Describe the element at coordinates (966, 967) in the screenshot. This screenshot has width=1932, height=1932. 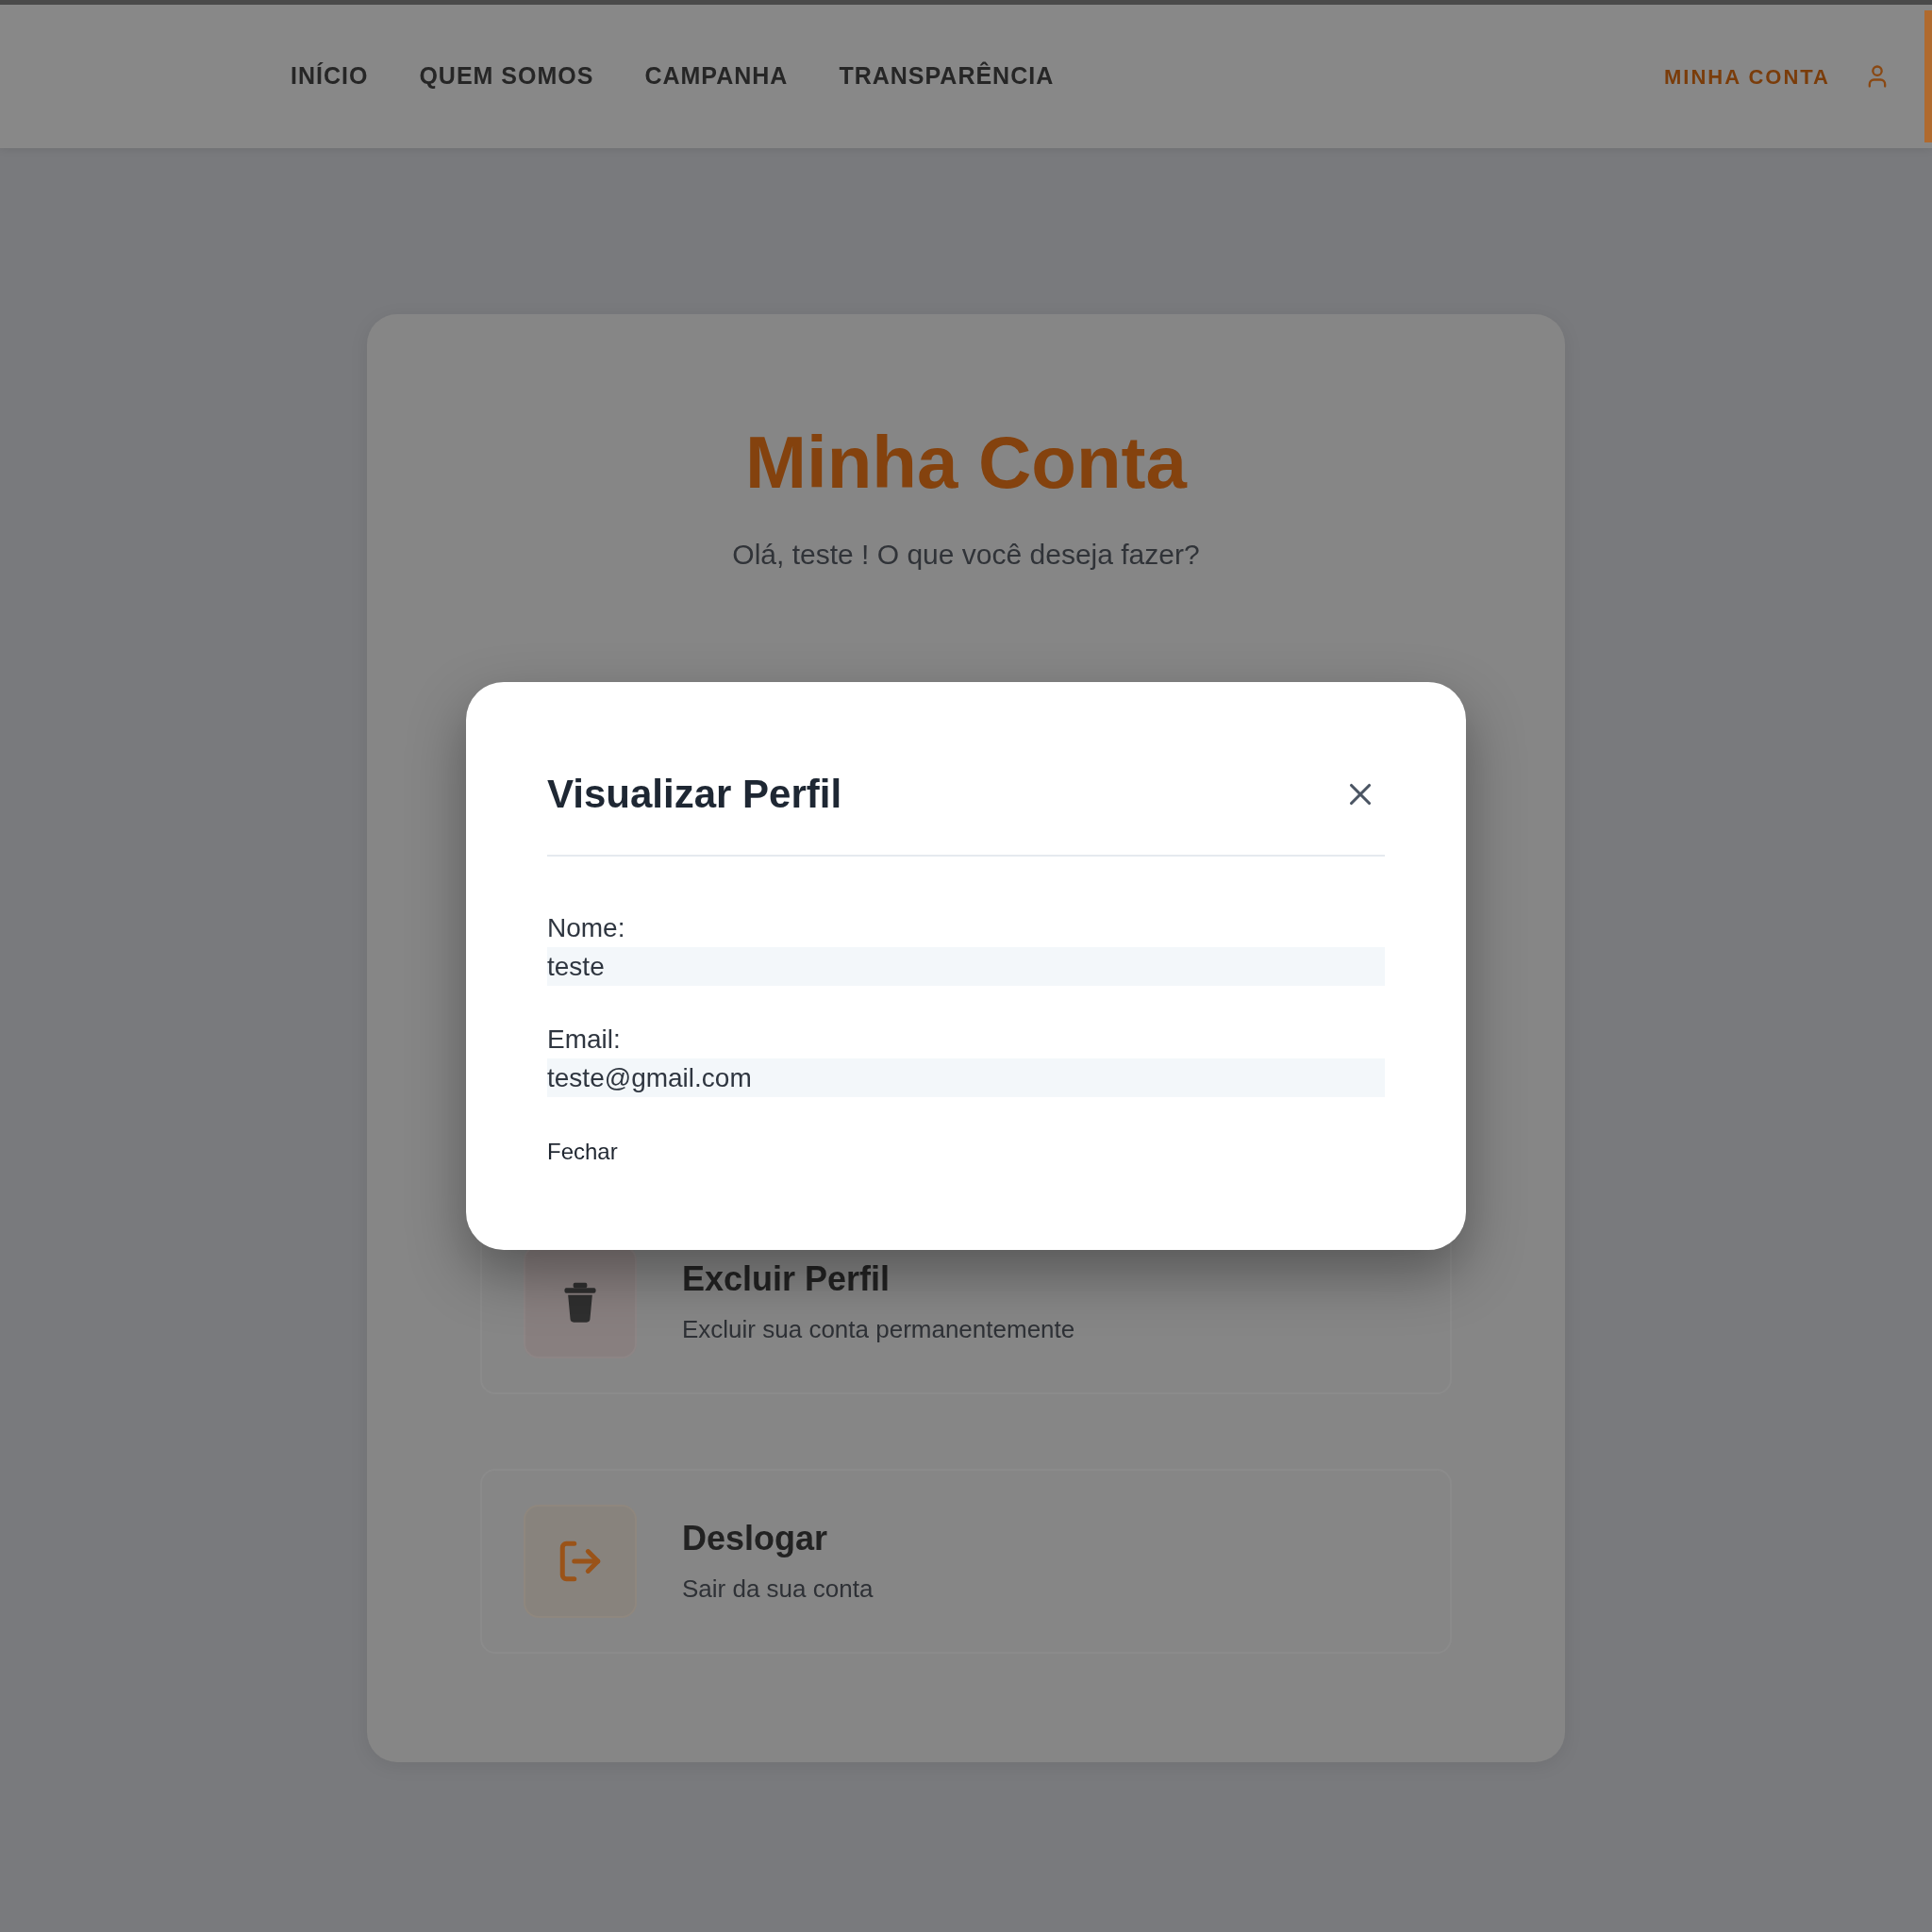
I see `value-field: teste` at that location.